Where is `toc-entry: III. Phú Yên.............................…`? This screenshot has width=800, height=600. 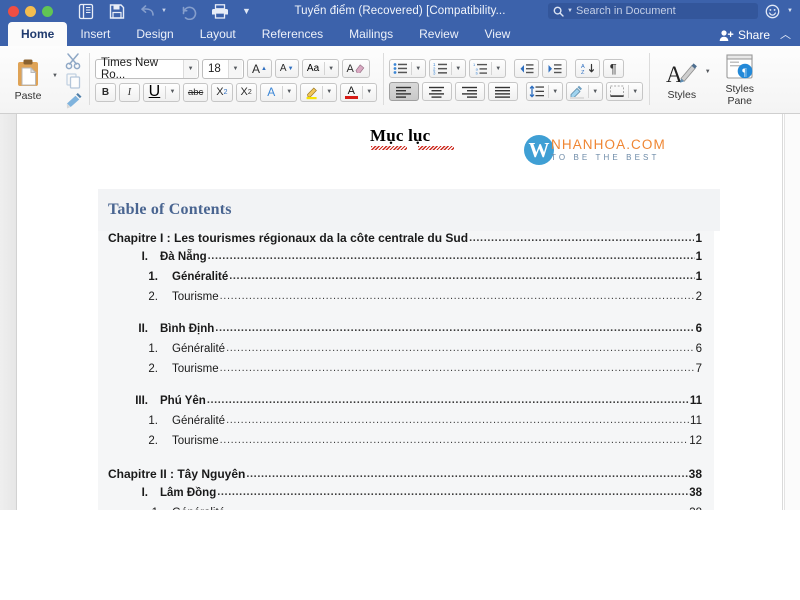 toc-entry: III. Phú Yên.............................… is located at coordinates (406, 404).